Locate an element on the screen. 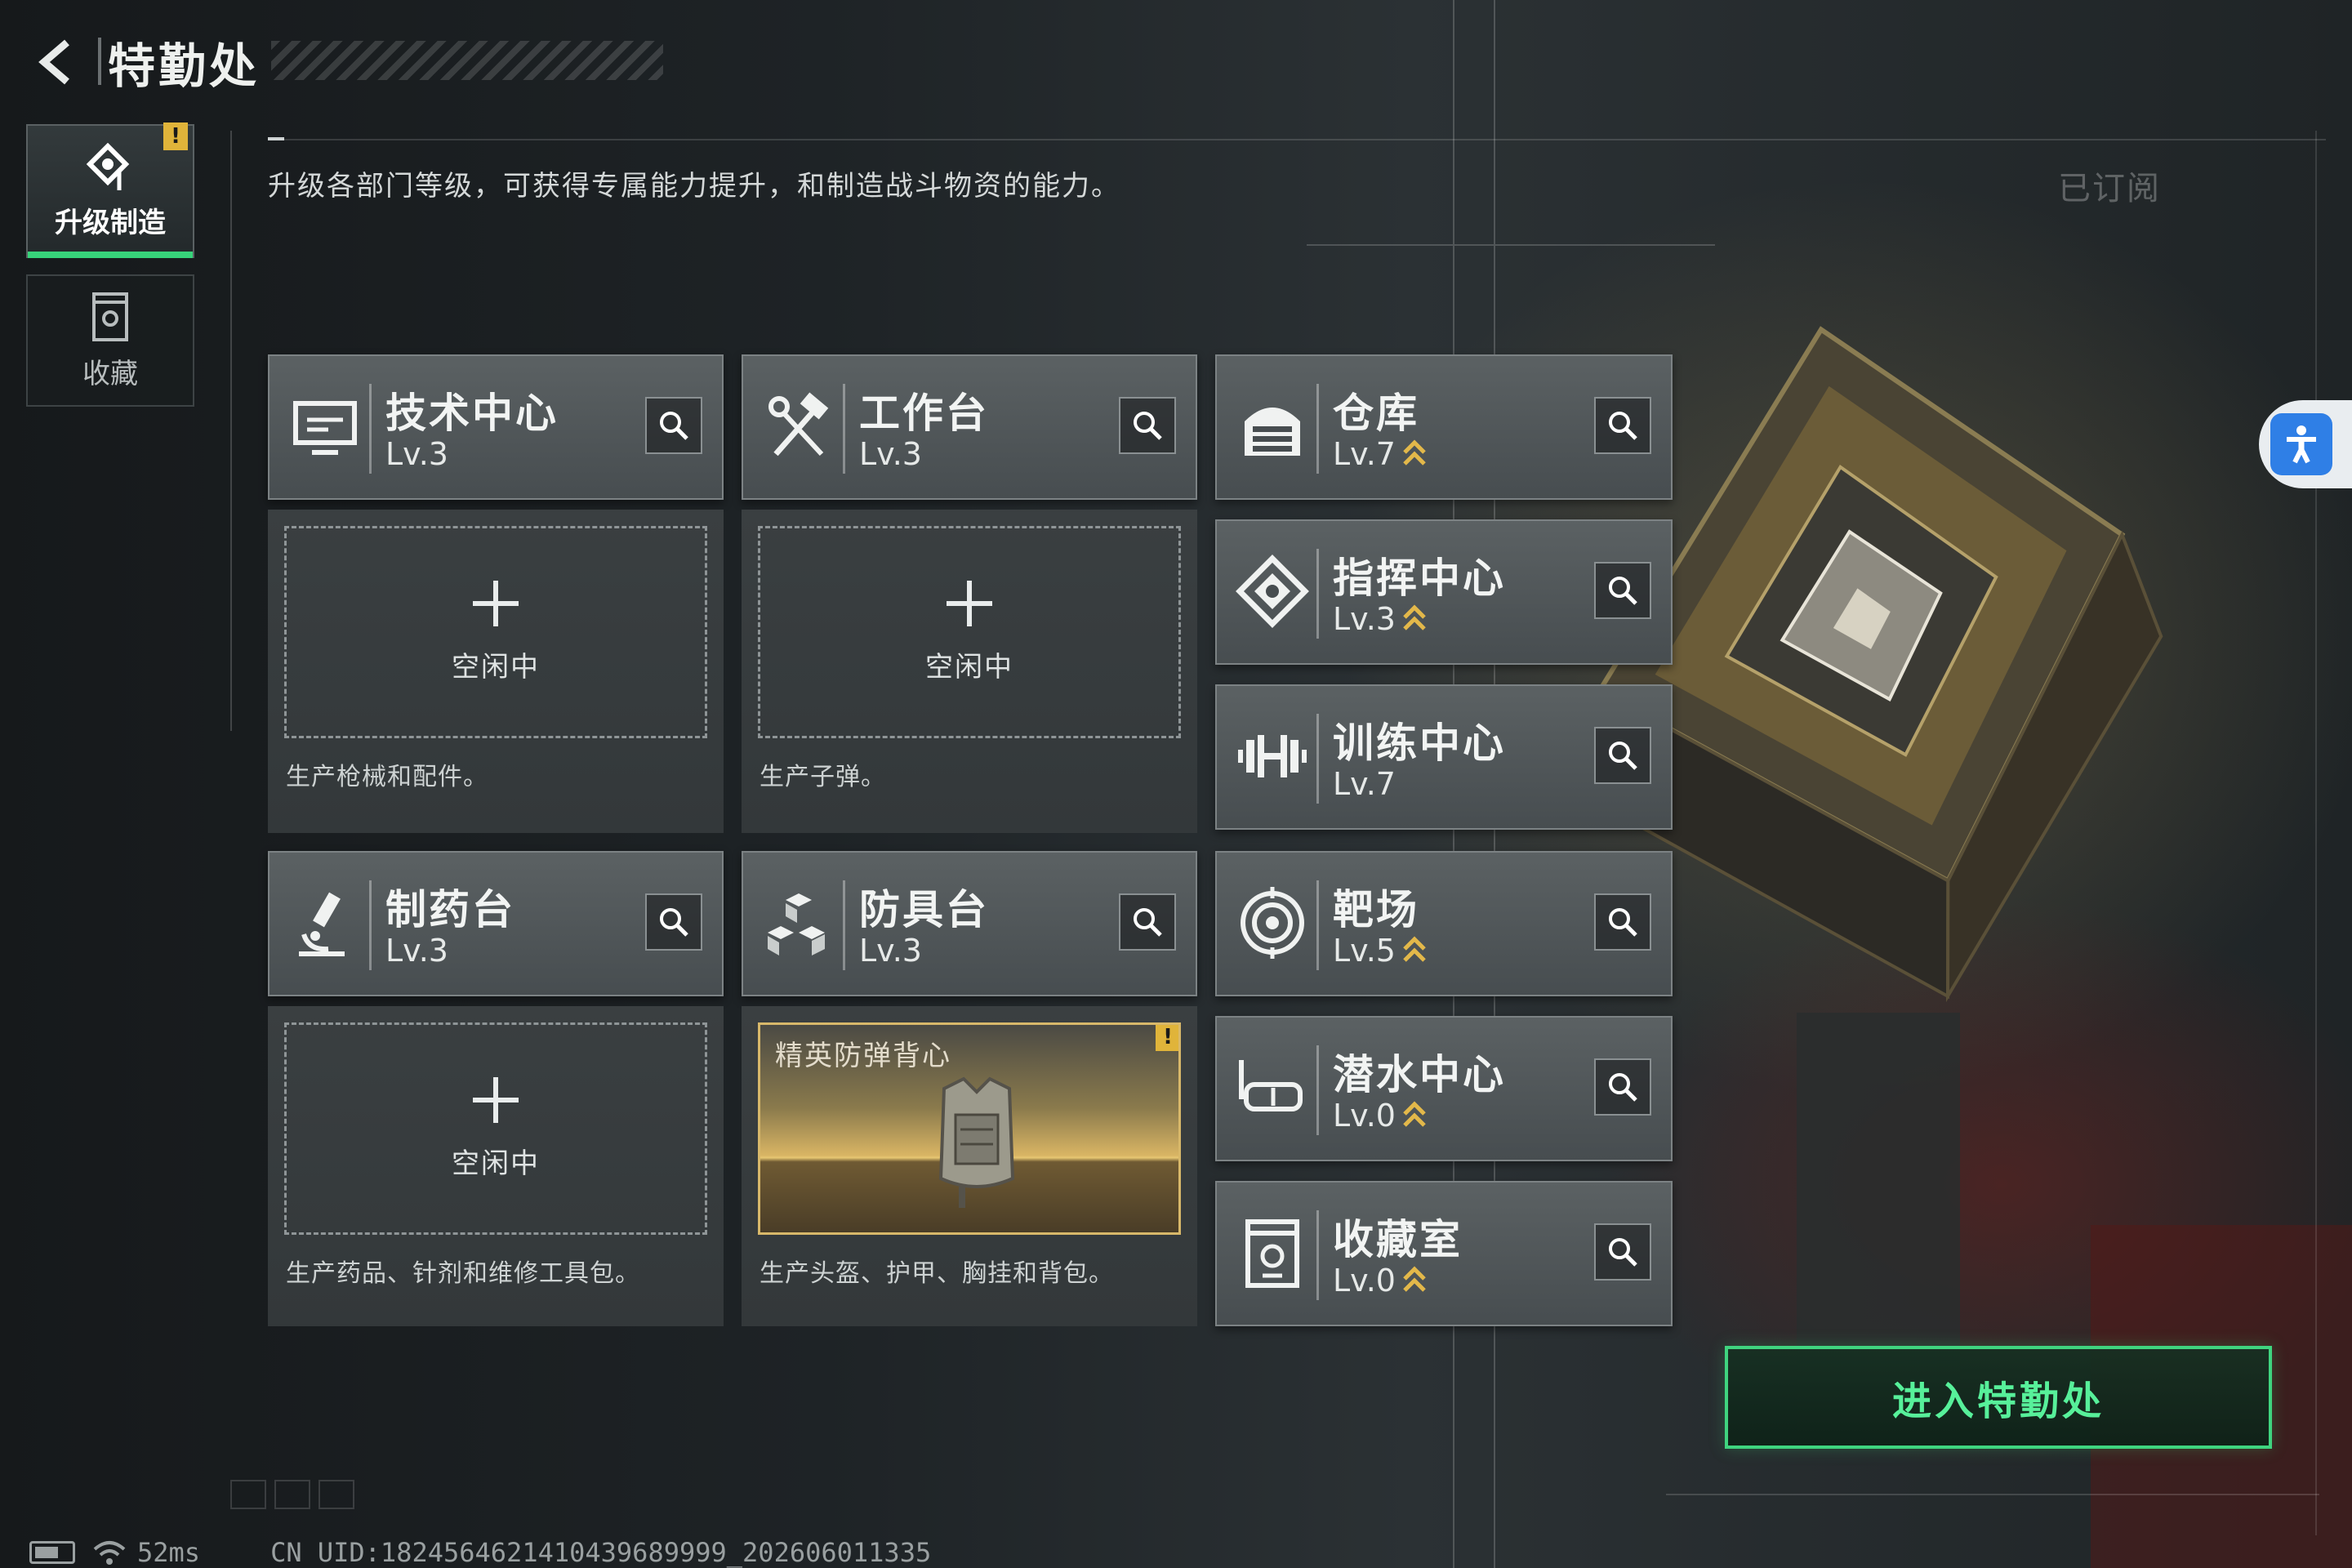 The height and width of the screenshot is (1568, 2352). title-stripes is located at coordinates (467, 60).